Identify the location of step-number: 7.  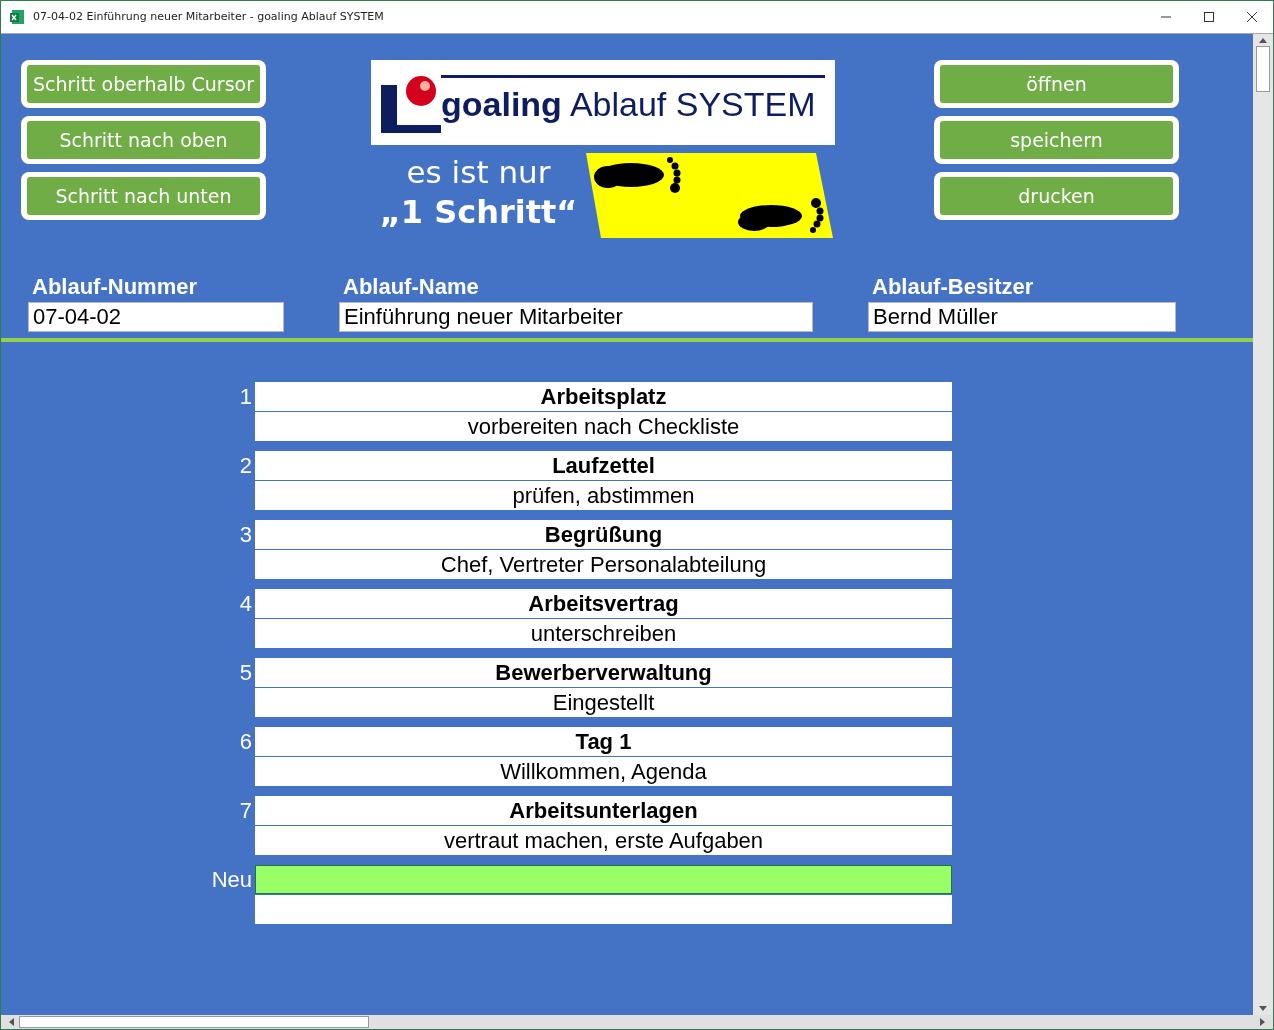
(245, 811).